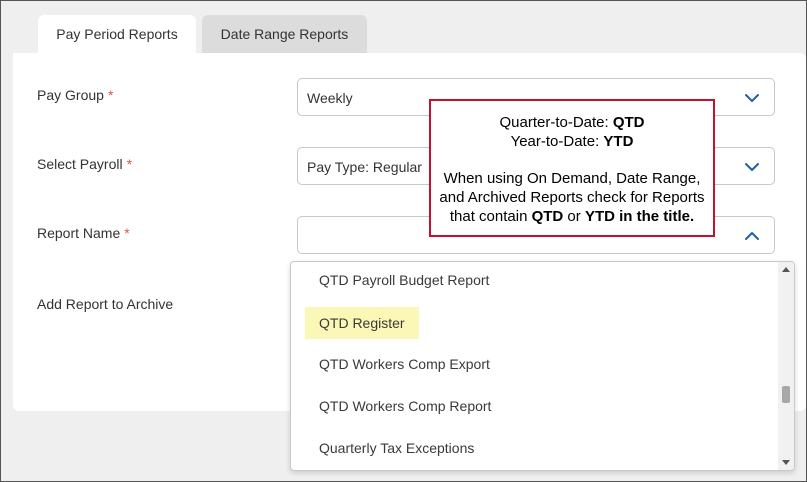 This screenshot has height=482, width=807. Describe the element at coordinates (618, 141) in the screenshot. I see `callout-bold-text: YTD` at that location.